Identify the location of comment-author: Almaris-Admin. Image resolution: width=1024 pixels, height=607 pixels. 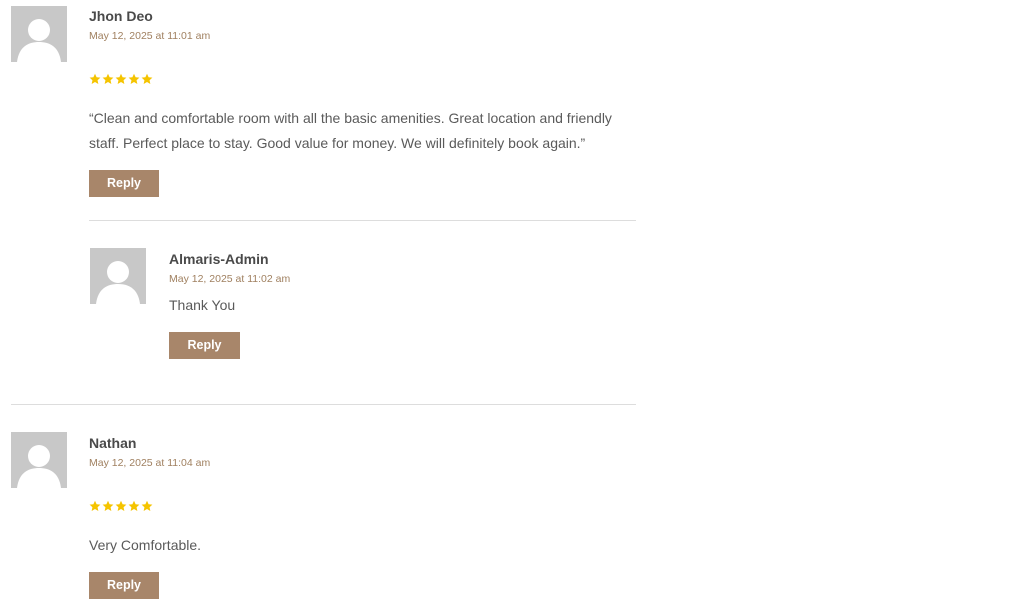
(219, 259).